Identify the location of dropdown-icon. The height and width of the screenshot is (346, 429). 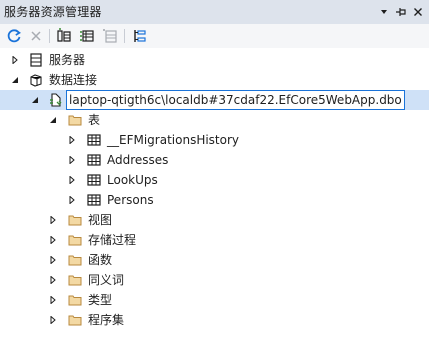
(384, 12).